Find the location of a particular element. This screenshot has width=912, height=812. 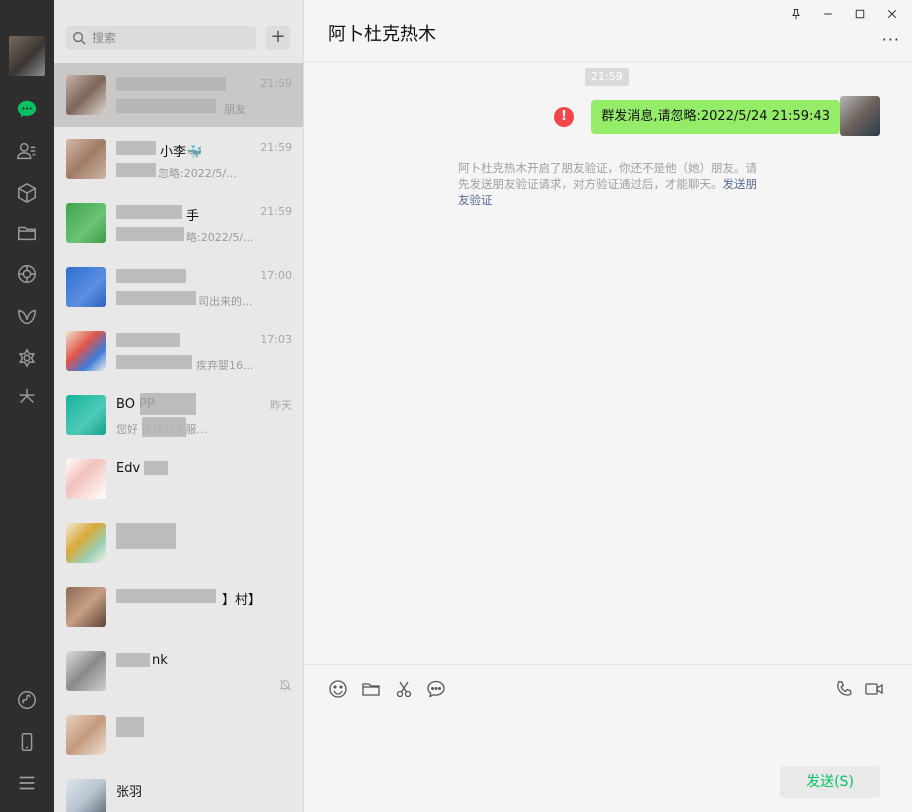

close-icon is located at coordinates (892, 14).